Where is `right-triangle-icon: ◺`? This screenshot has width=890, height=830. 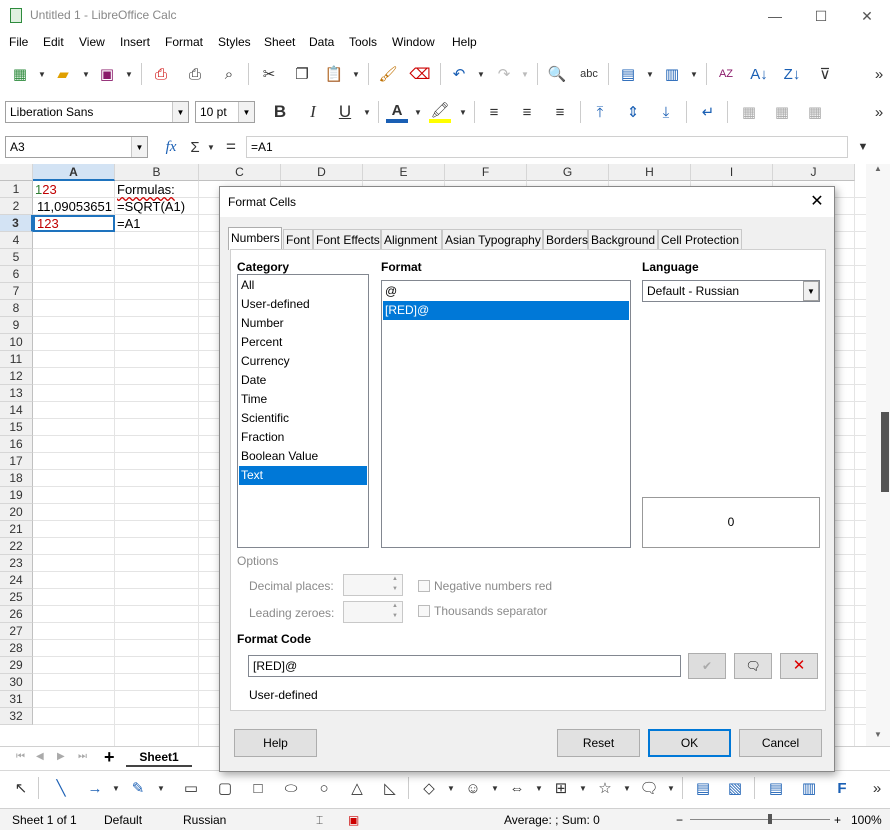 right-triangle-icon: ◺ is located at coordinates (390, 788).